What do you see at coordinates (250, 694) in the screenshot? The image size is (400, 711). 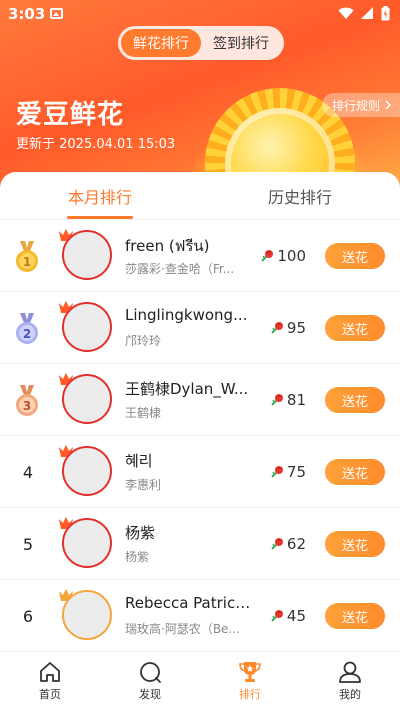 I see `nav-ranking-label: 排行` at bounding box center [250, 694].